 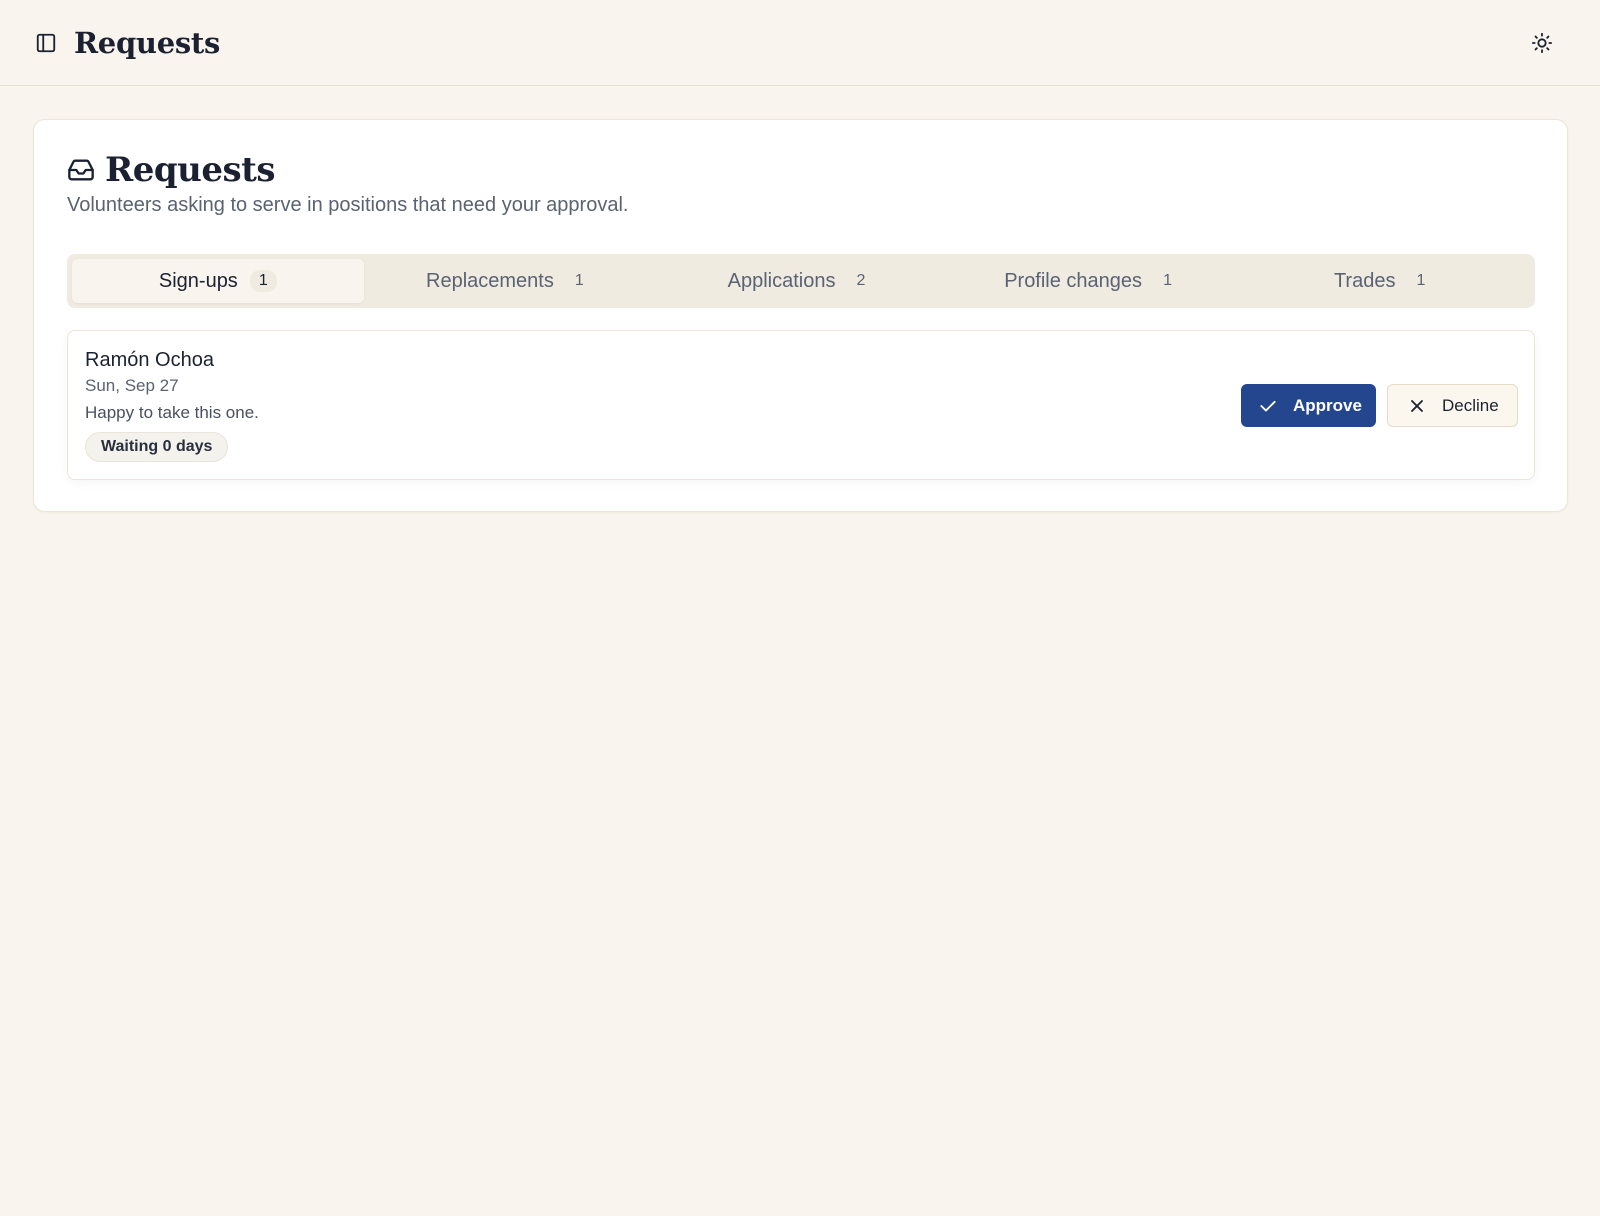 What do you see at coordinates (1364, 280) in the screenshot?
I see `tab-label: Trades` at bounding box center [1364, 280].